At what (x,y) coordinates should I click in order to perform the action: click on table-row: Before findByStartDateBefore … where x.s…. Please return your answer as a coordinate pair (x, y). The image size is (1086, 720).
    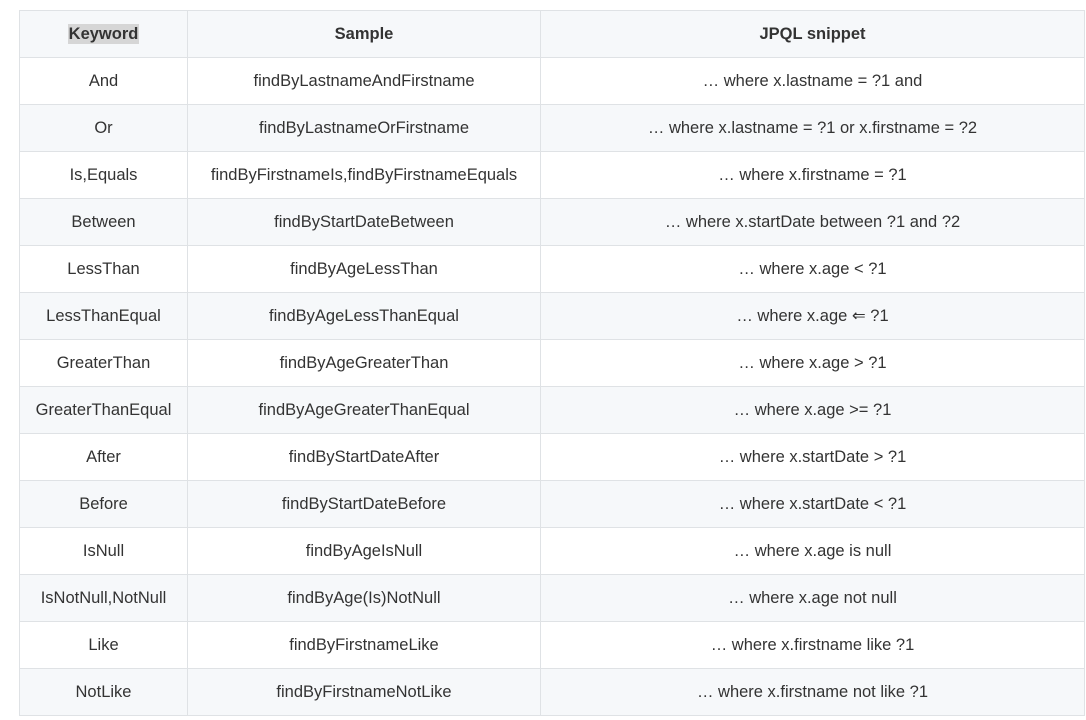
    Looking at the image, I should click on (552, 504).